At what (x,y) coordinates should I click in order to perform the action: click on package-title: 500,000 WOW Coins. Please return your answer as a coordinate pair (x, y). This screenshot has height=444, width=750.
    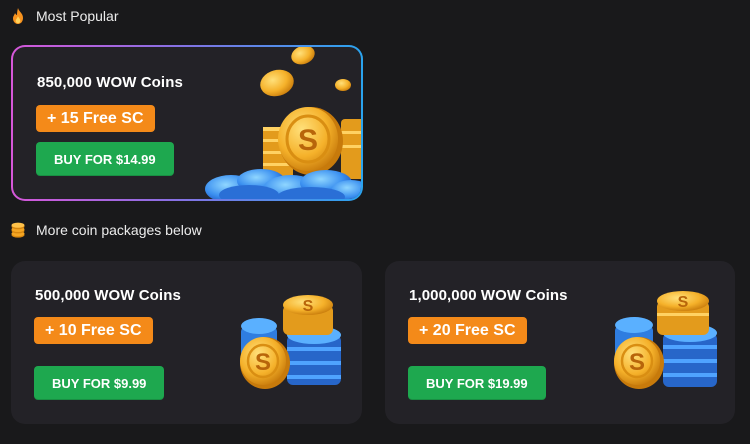
    Looking at the image, I should click on (108, 295).